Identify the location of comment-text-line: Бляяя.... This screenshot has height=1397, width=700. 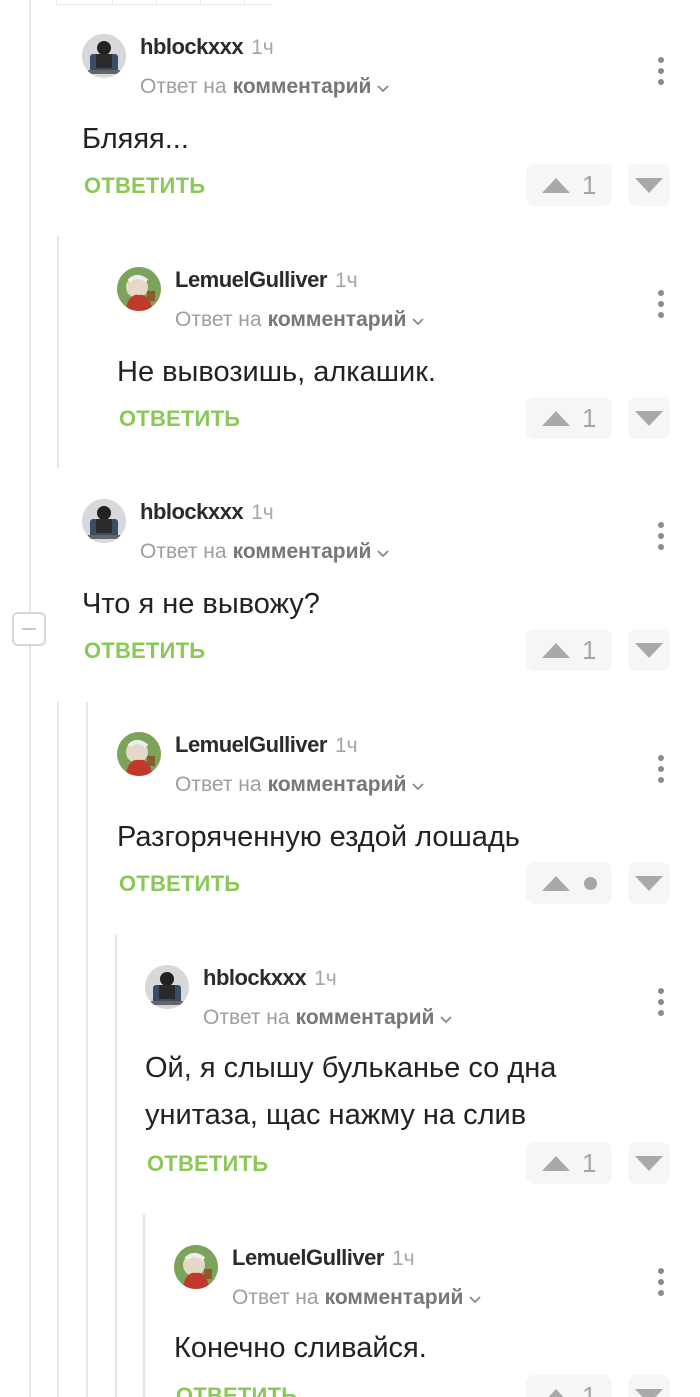
(135, 139).